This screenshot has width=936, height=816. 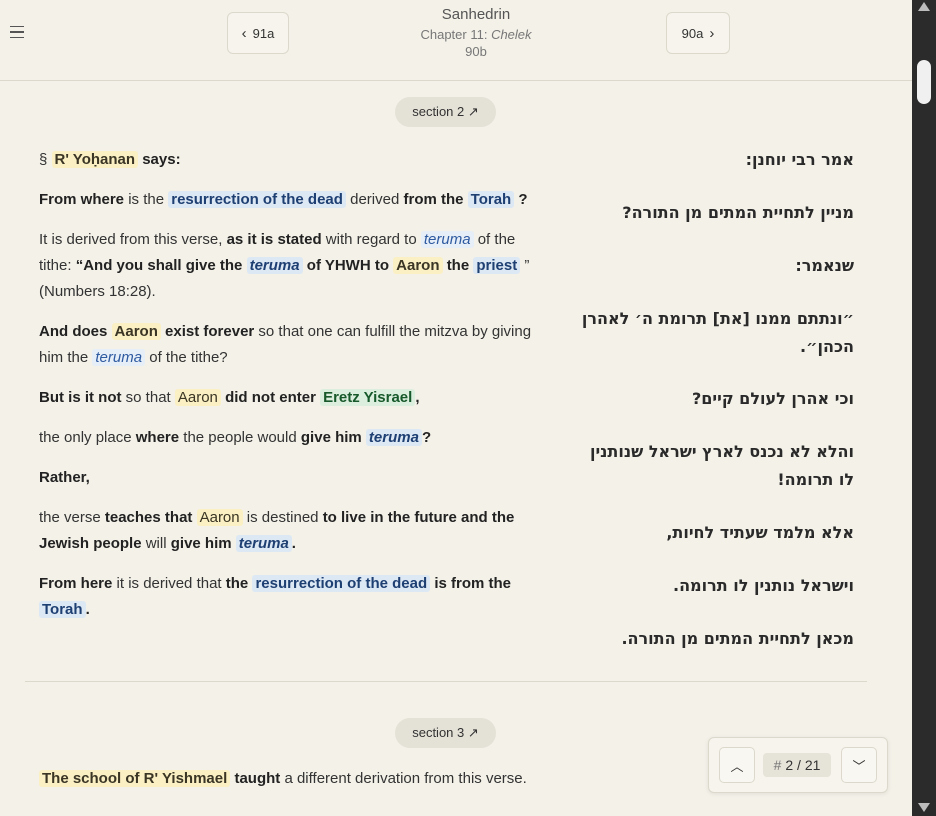 I want to click on tractate-title: Sanhedrin, so click(x=476, y=14).